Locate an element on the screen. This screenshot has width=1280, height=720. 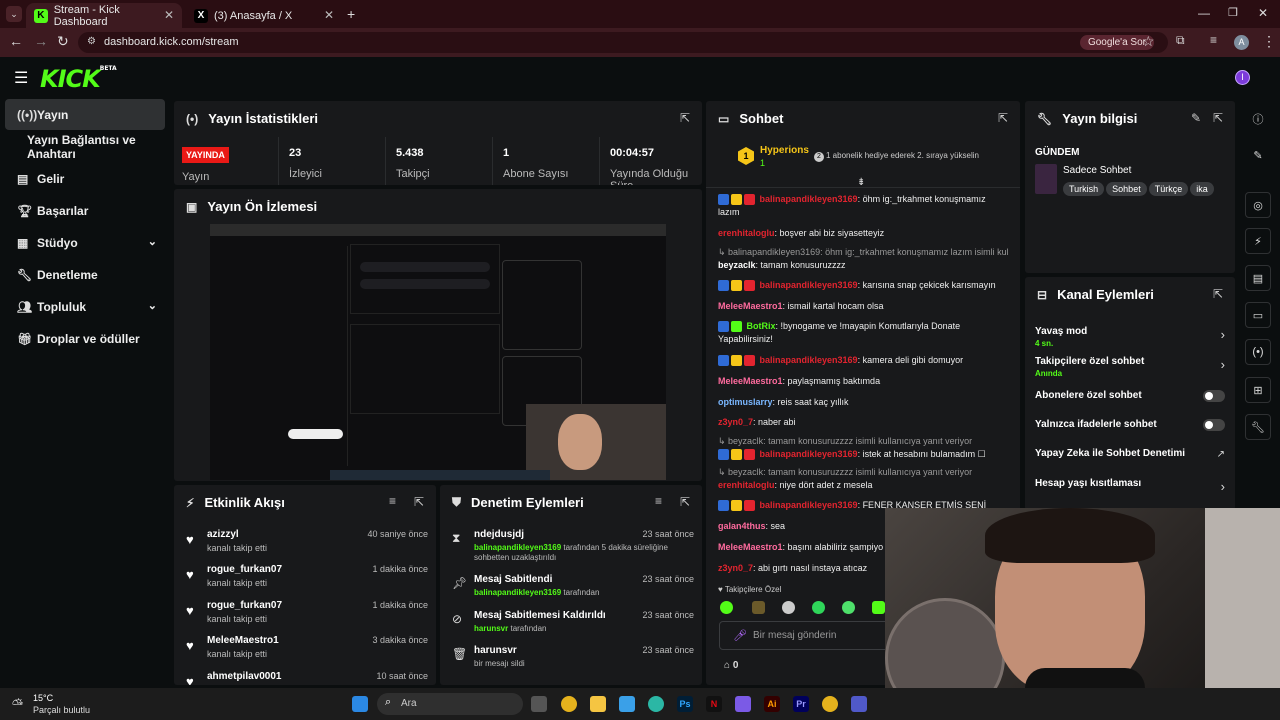
close-window-button: ✕ is located at coordinates (1263, 13).